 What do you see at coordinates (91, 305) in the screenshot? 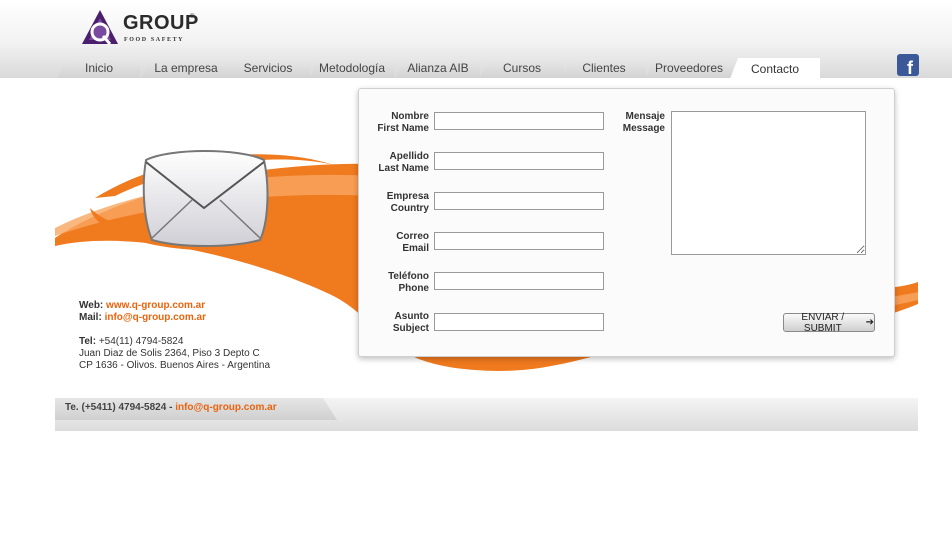
I see `web-label: Web:` at bounding box center [91, 305].